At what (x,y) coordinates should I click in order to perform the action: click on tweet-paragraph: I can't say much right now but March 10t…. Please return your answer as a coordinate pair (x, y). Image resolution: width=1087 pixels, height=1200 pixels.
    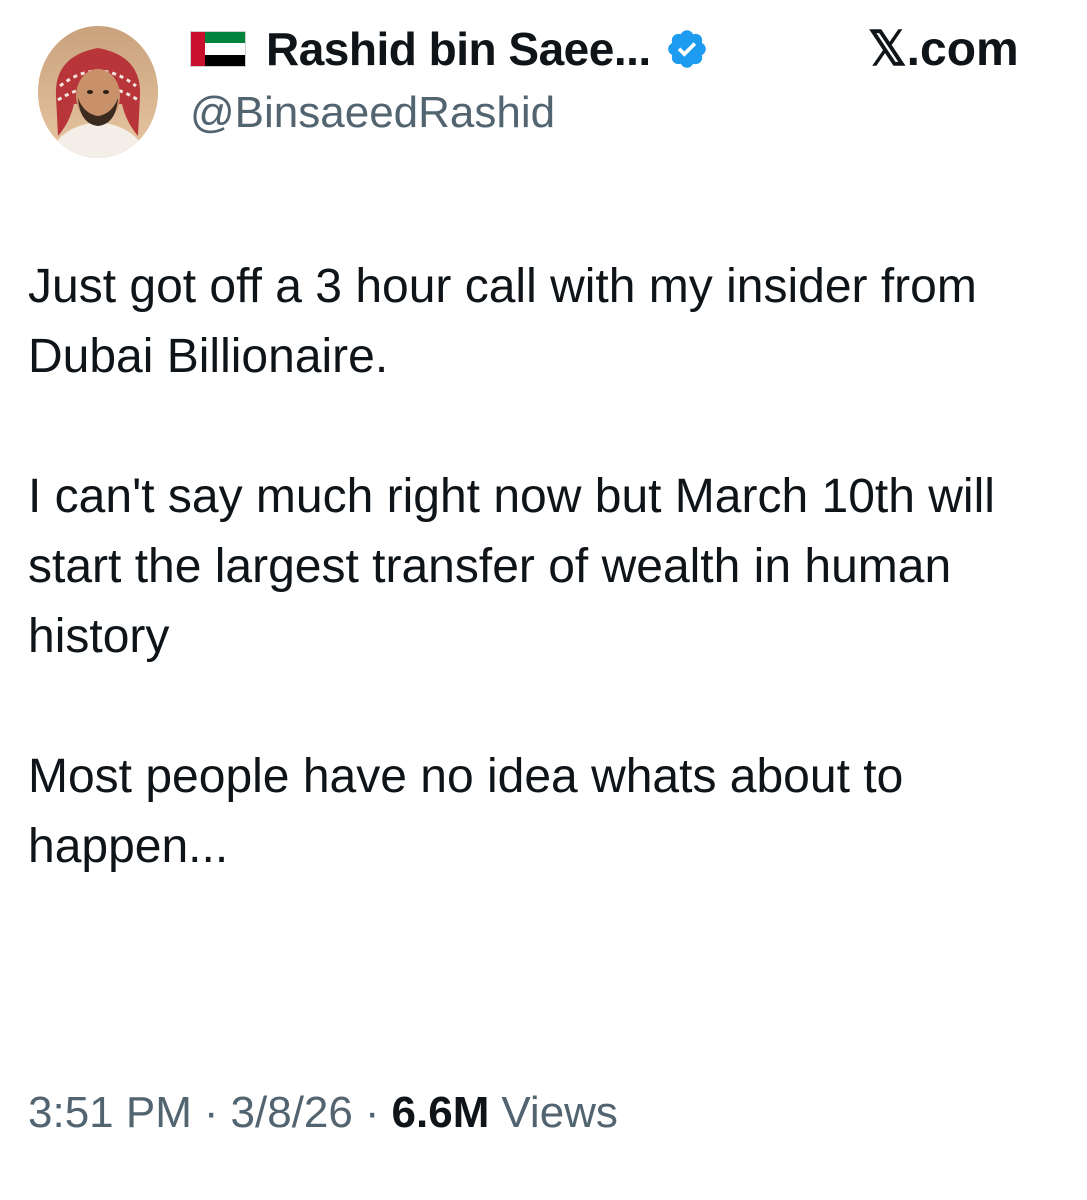
    Looking at the image, I should click on (511, 566).